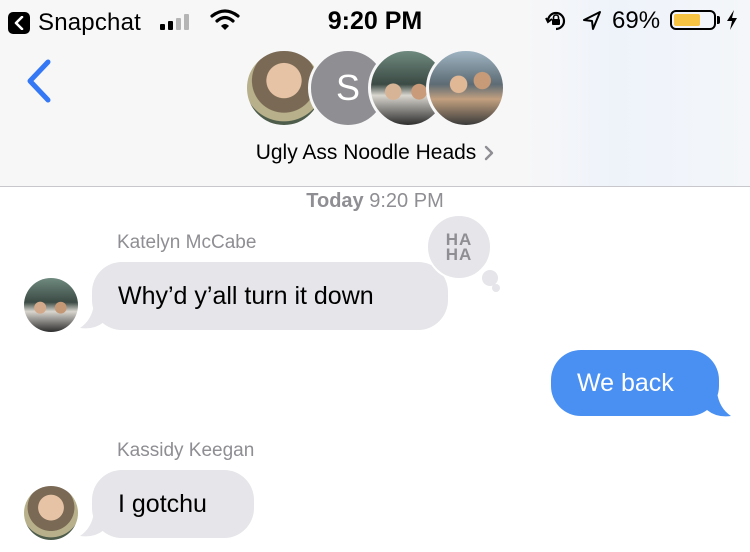 The height and width of the screenshot is (552, 750). Describe the element at coordinates (375, 20) in the screenshot. I see `status-bar: Snapchat 9:20 PM 69%` at that location.